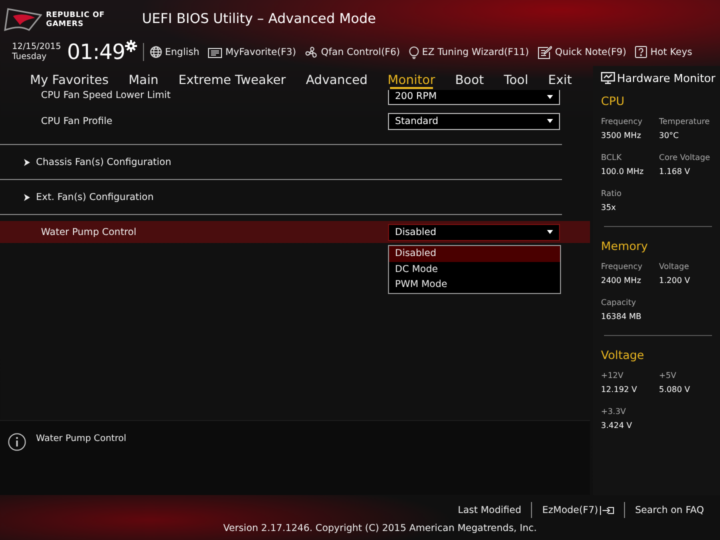  What do you see at coordinates (30, 57) in the screenshot?
I see `day-text: Tuesday` at bounding box center [30, 57].